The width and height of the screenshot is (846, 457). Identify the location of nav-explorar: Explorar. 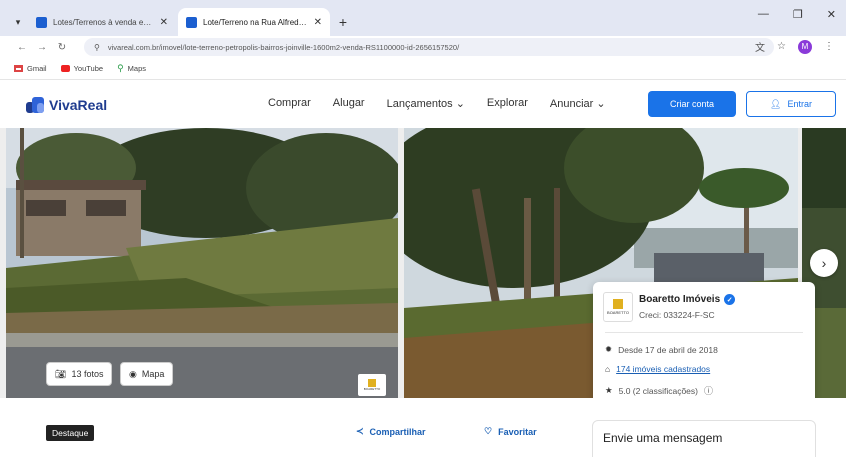
(507, 103).